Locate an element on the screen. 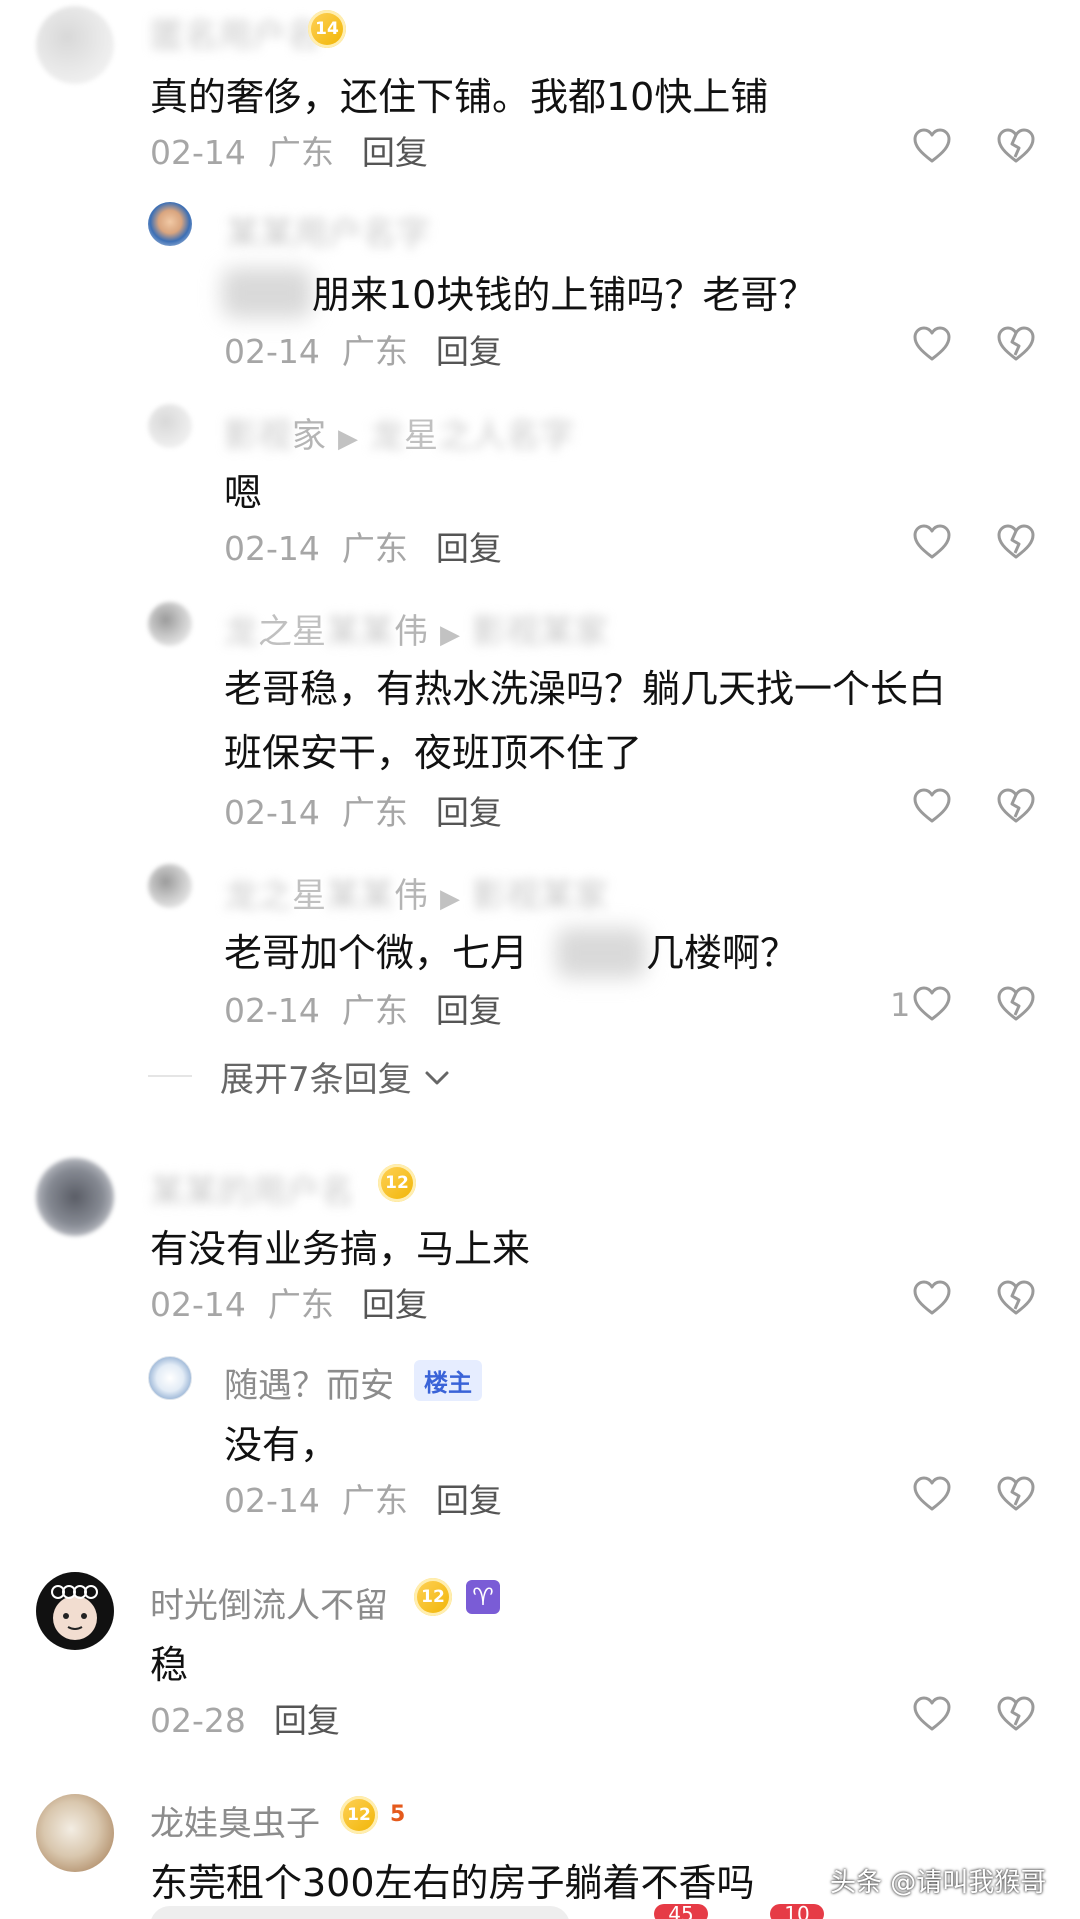 This screenshot has height=1919, width=1080. notification-badge: 45 is located at coordinates (681, 1911).